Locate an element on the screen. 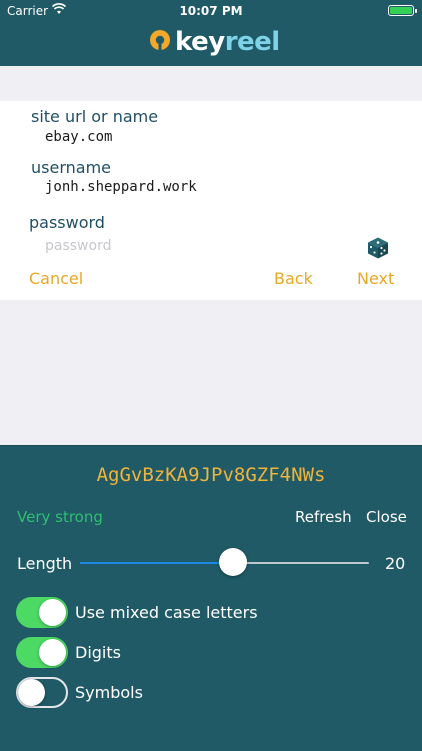 The height and width of the screenshot is (751, 422). digits-toggle is located at coordinates (42, 652).